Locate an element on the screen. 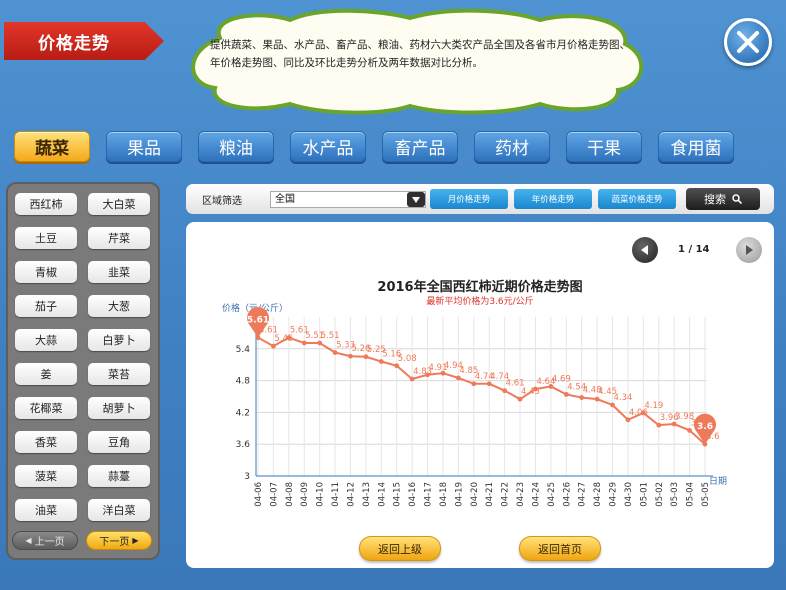 The width and height of the screenshot is (786, 590). chart-next-button is located at coordinates (749, 250).